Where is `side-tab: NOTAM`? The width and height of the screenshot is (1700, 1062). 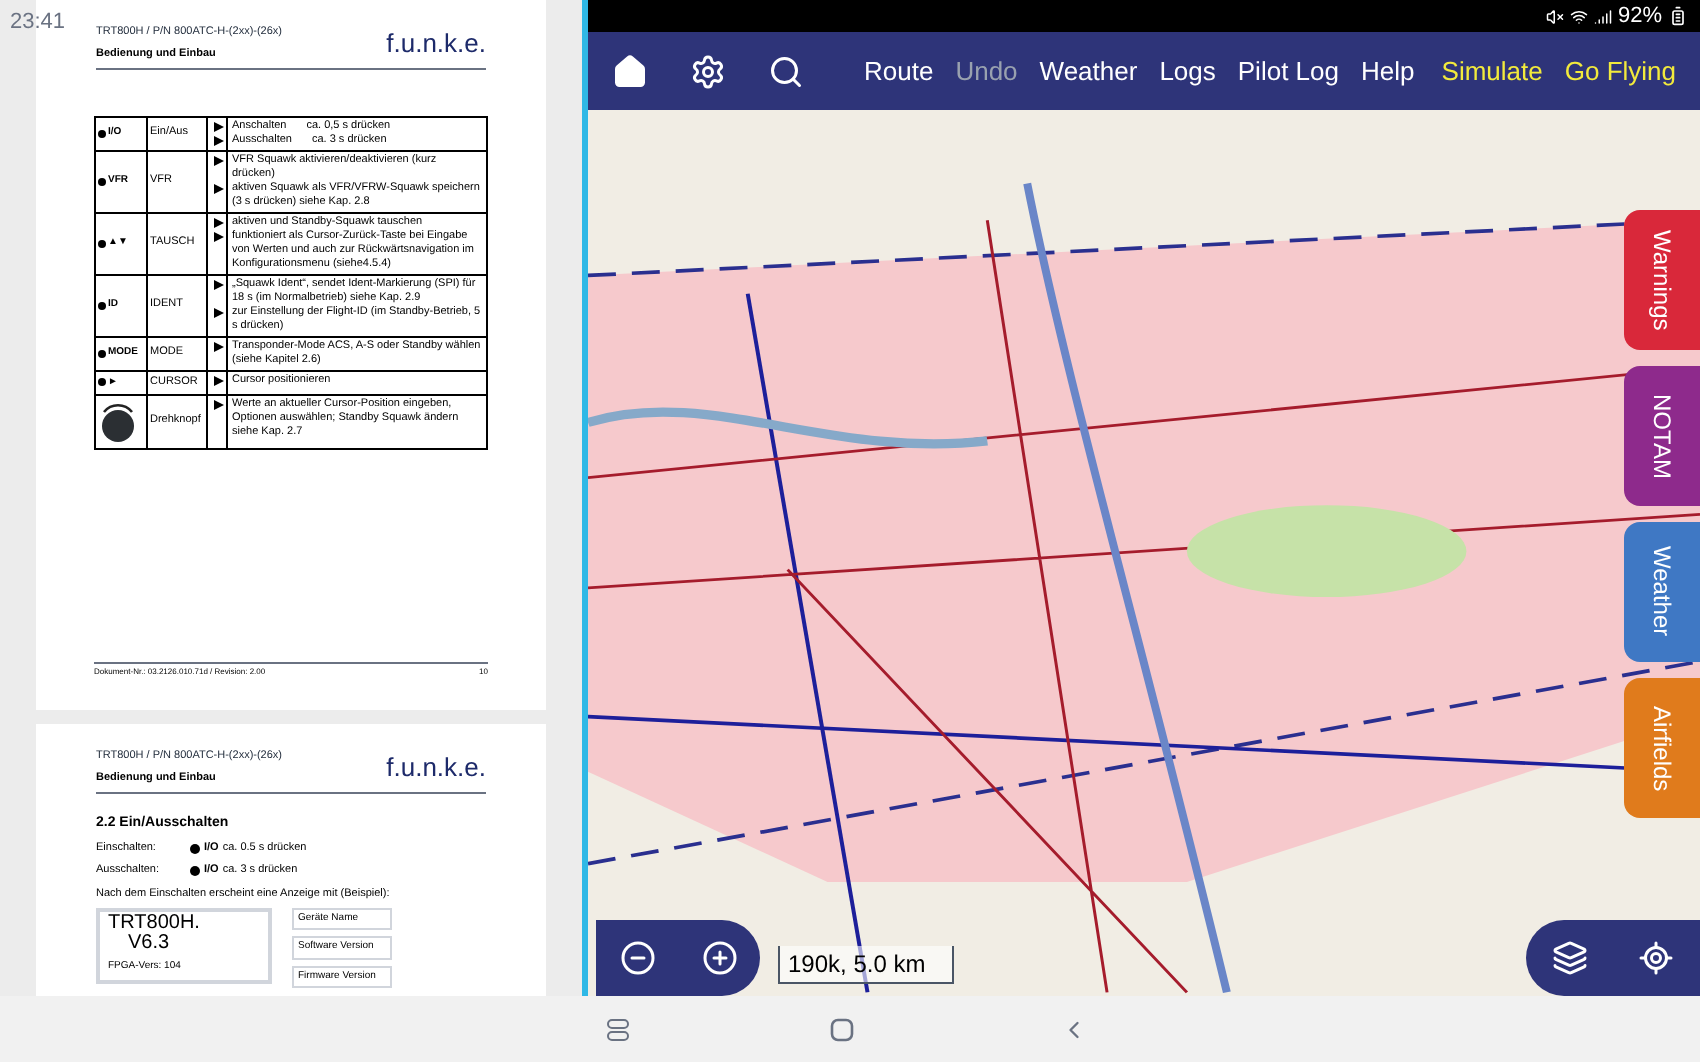 side-tab: NOTAM is located at coordinates (1662, 436).